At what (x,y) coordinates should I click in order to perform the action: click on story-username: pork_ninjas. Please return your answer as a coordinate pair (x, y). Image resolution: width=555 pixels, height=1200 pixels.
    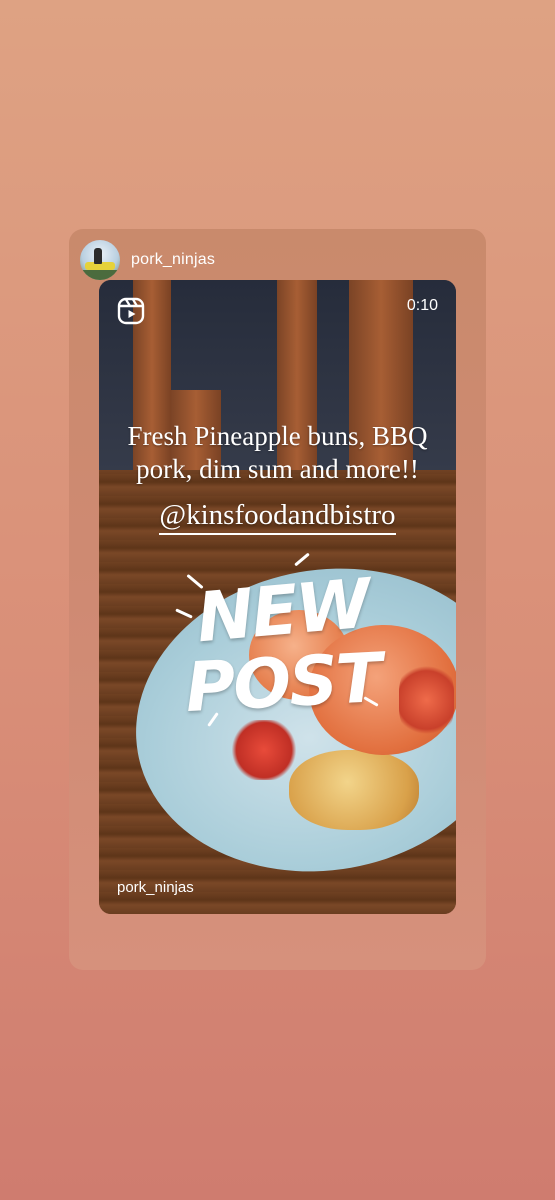
    Looking at the image, I should click on (173, 260).